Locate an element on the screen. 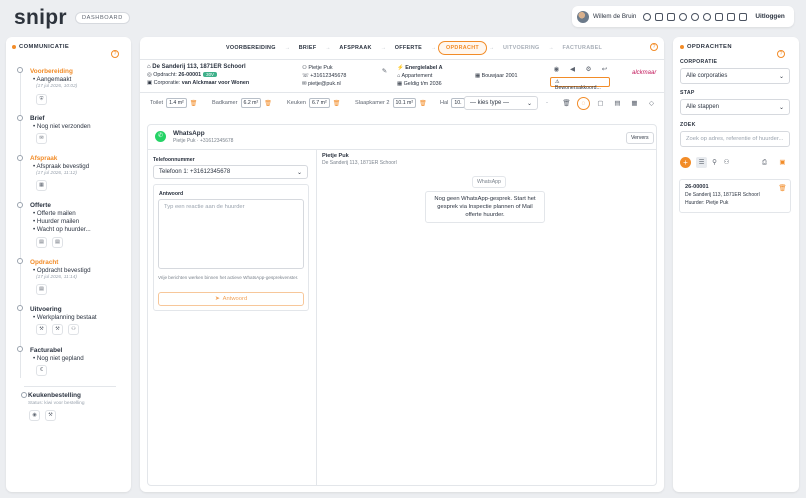 Image resolution: width=806 pixels, height=498 pixels. step-select: Alle stappen ⌄ is located at coordinates (735, 107).